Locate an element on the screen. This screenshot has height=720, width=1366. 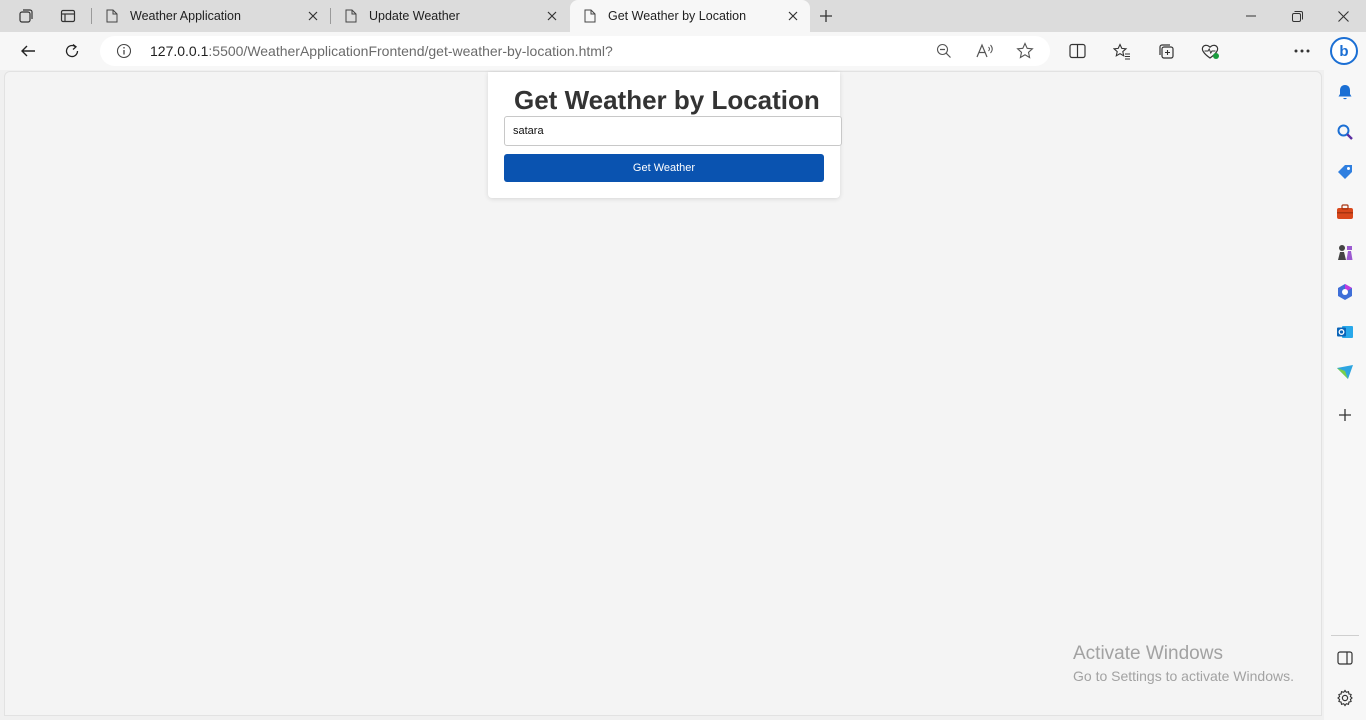
search-icon is located at coordinates (1345, 132).